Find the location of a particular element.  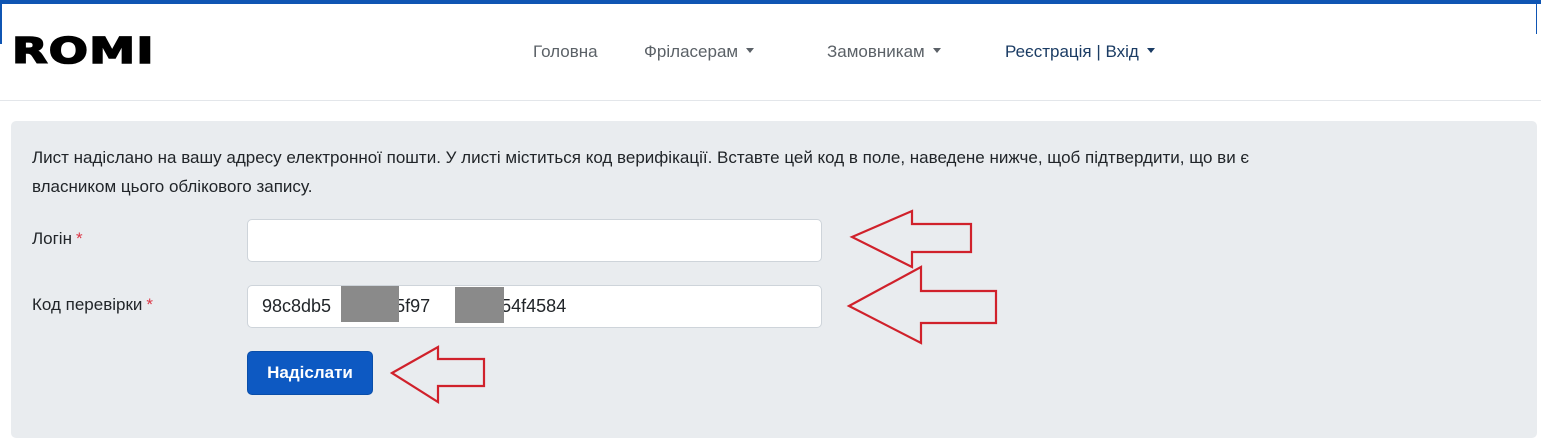

nav-freelancers-dropdown: Фріласерам is located at coordinates (699, 52).